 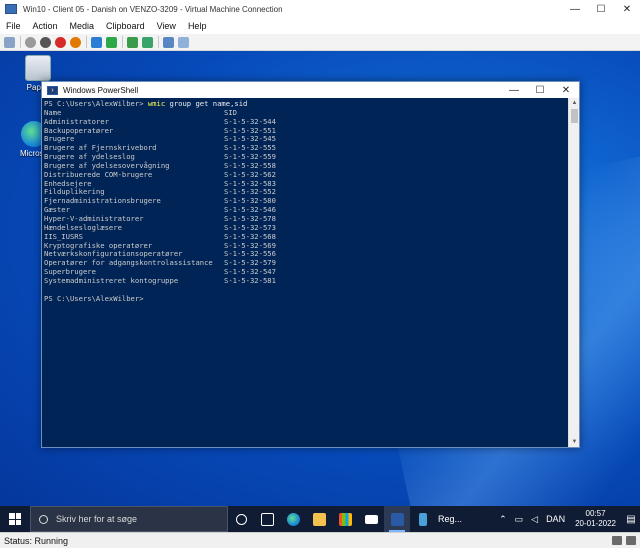 I want to click on cortana-circle-icon, so click(x=241, y=519).